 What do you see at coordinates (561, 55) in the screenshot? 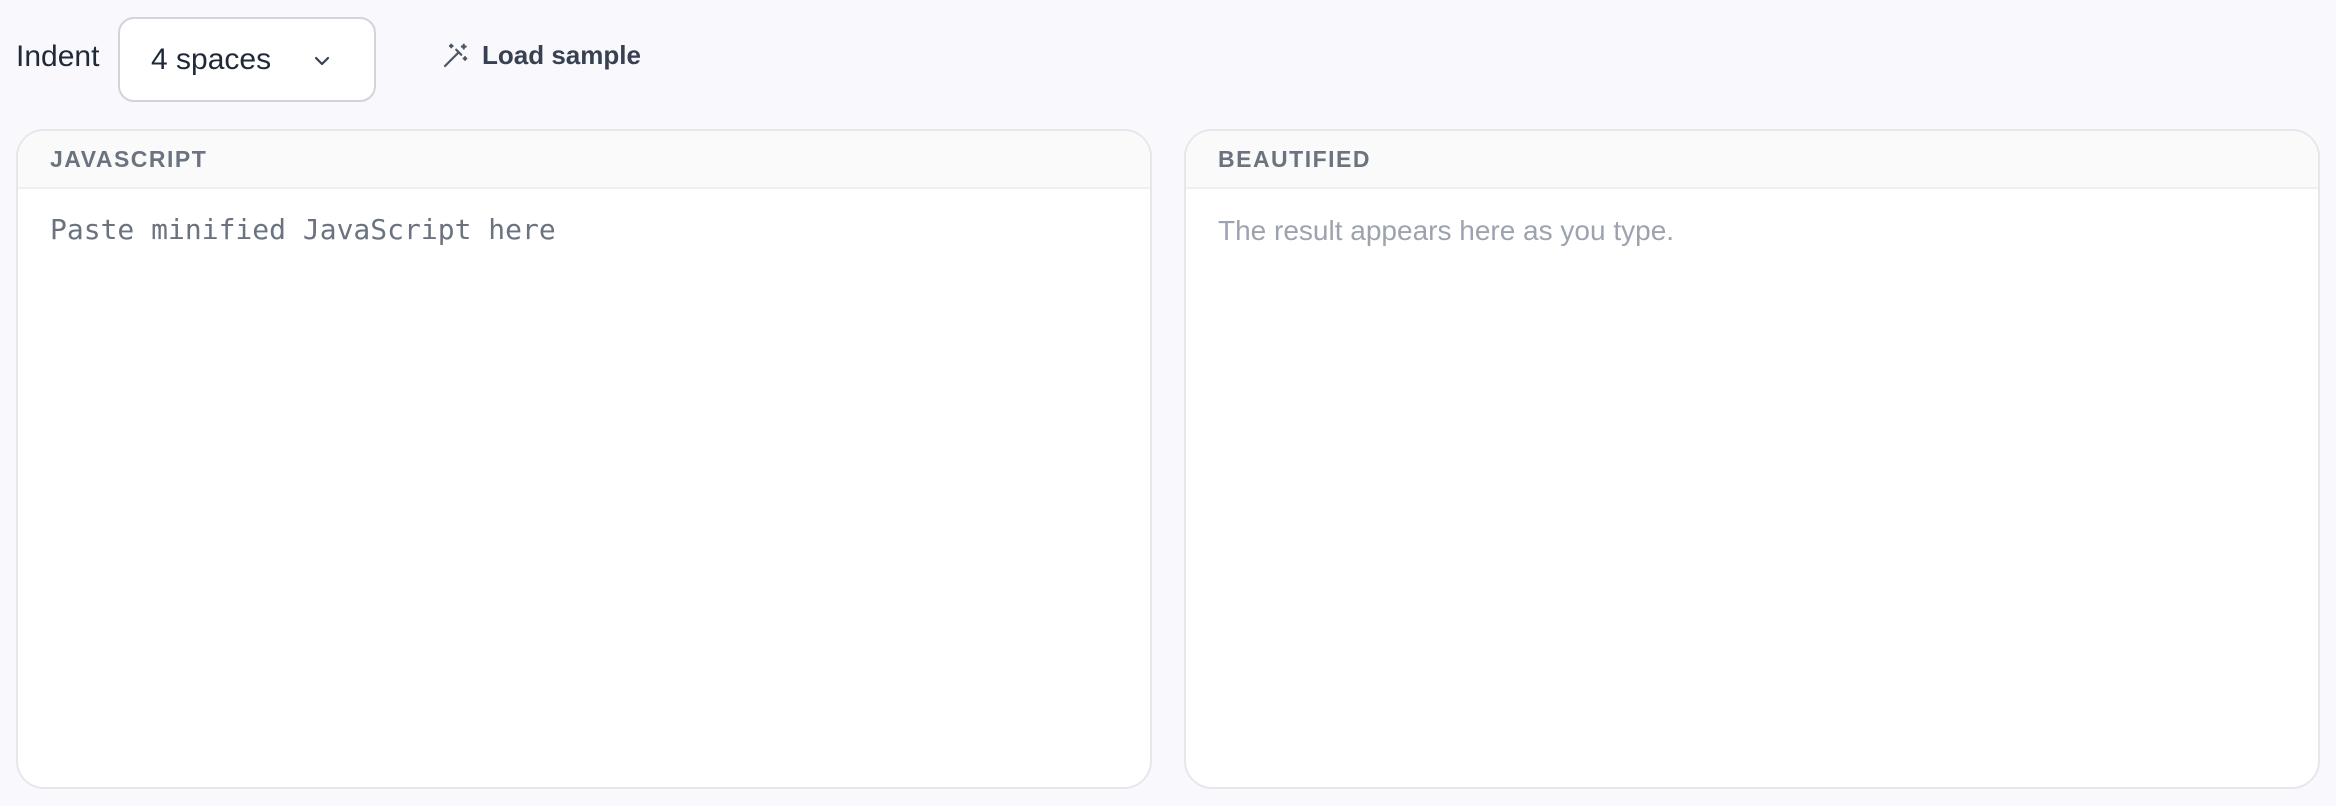
I see `load-sample-label: Load sample` at bounding box center [561, 55].